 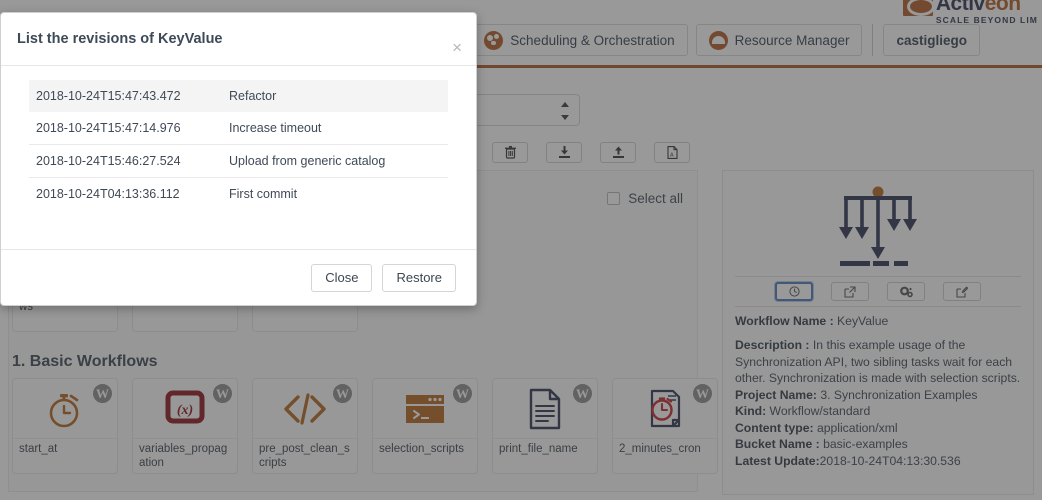 I want to click on revision-date: 2018-10-24T04:13:36.112, so click(x=129, y=193).